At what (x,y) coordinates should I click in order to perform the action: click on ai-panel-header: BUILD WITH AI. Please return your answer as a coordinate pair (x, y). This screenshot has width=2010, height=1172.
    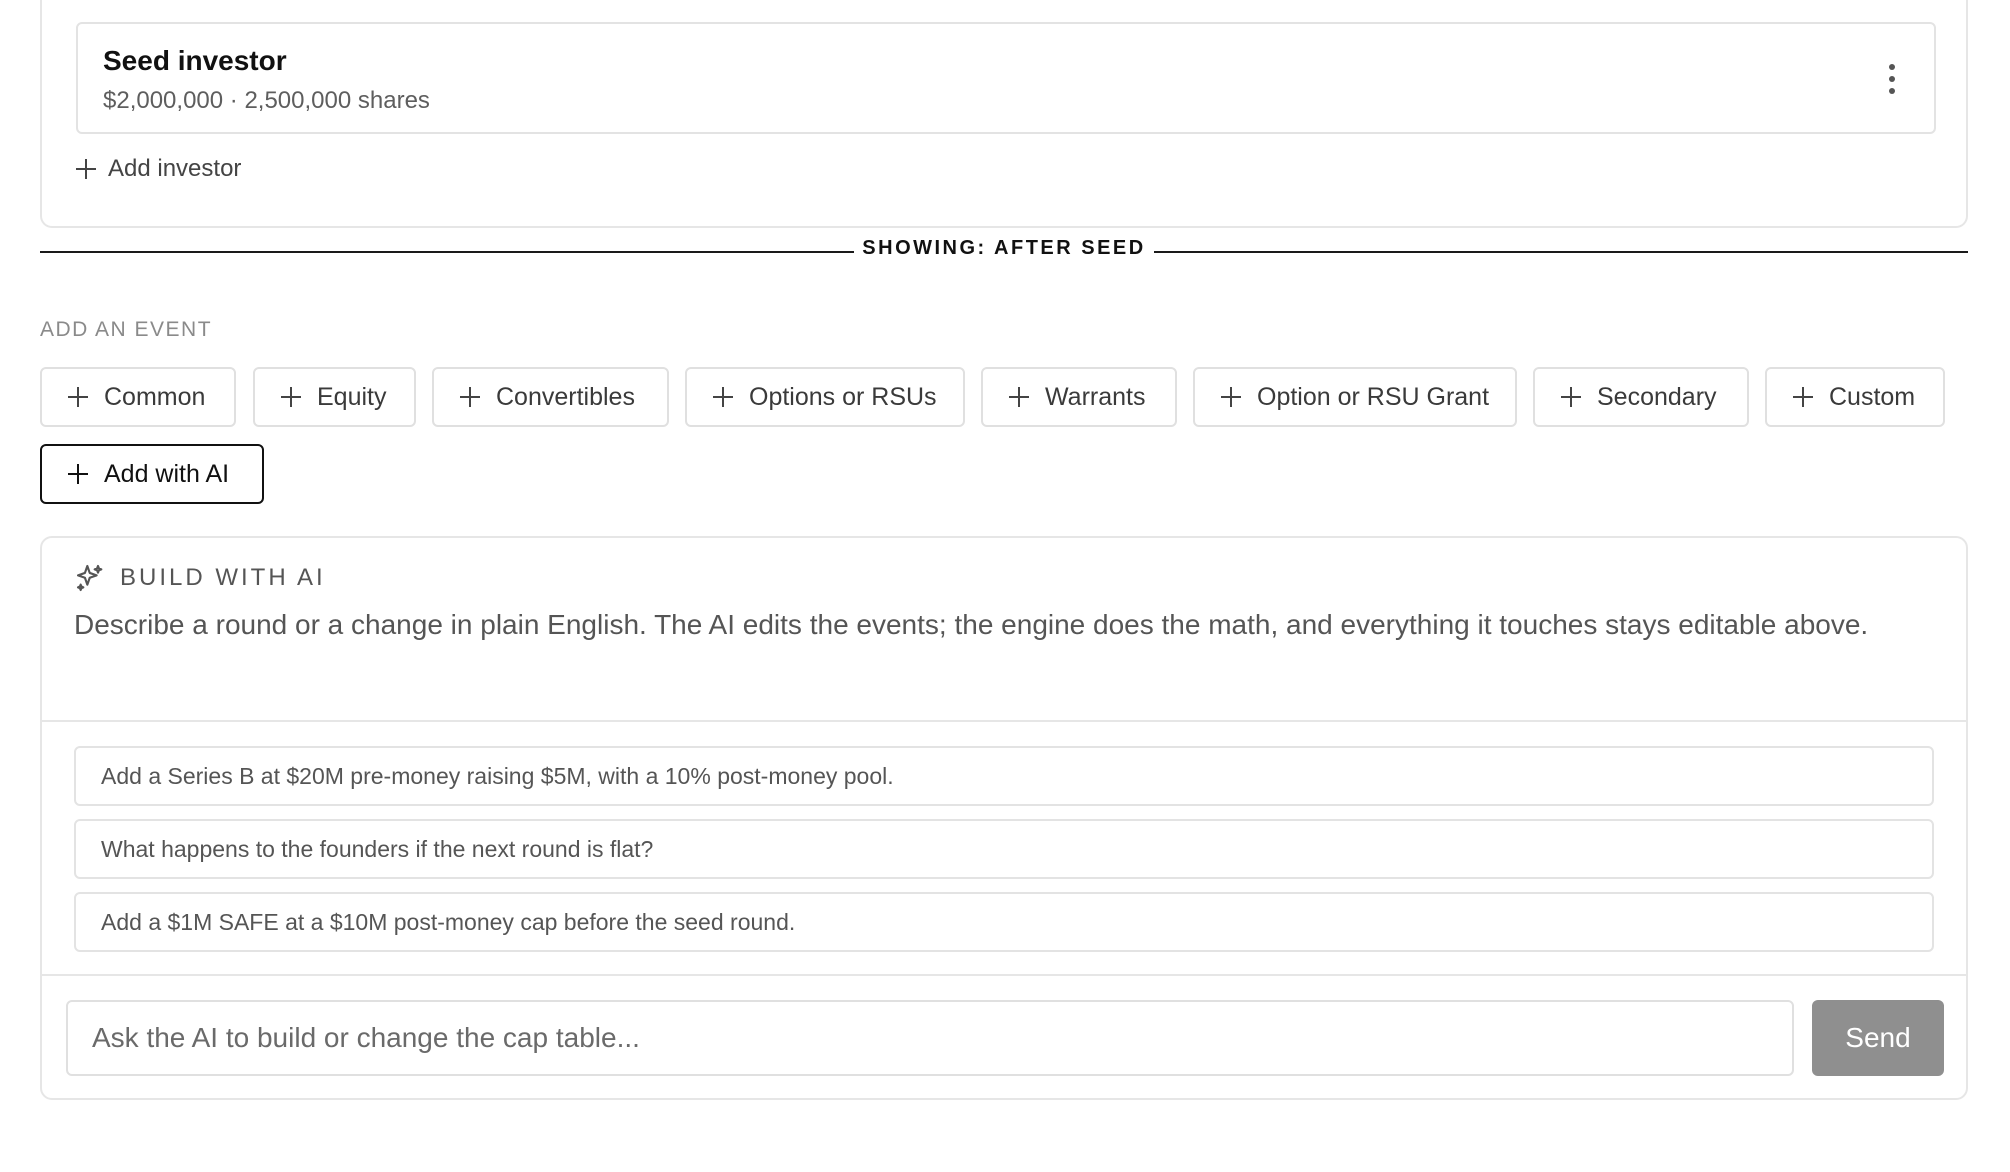
    Looking at the image, I should click on (200, 578).